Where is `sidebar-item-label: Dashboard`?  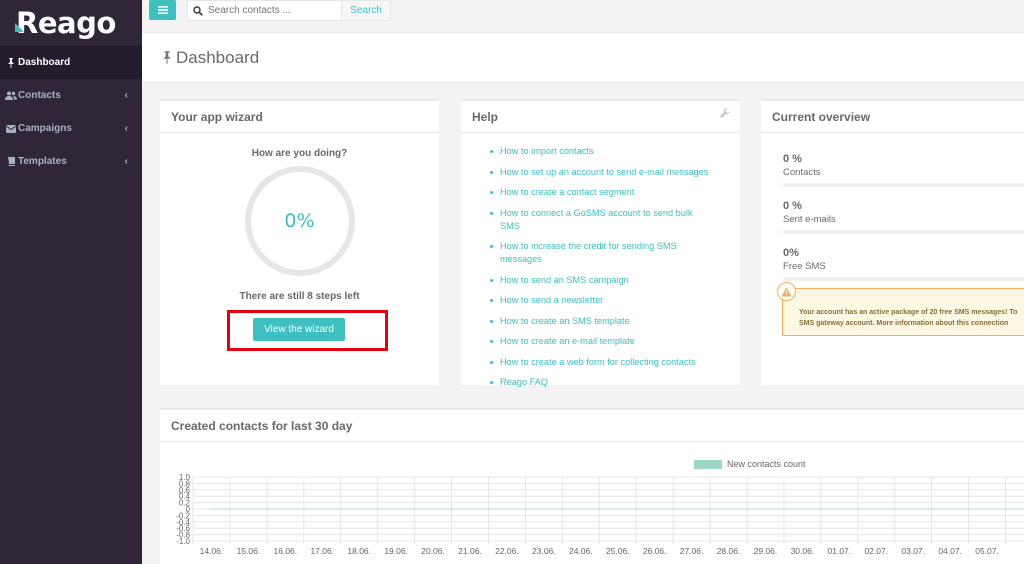
sidebar-item-label: Dashboard is located at coordinates (44, 62).